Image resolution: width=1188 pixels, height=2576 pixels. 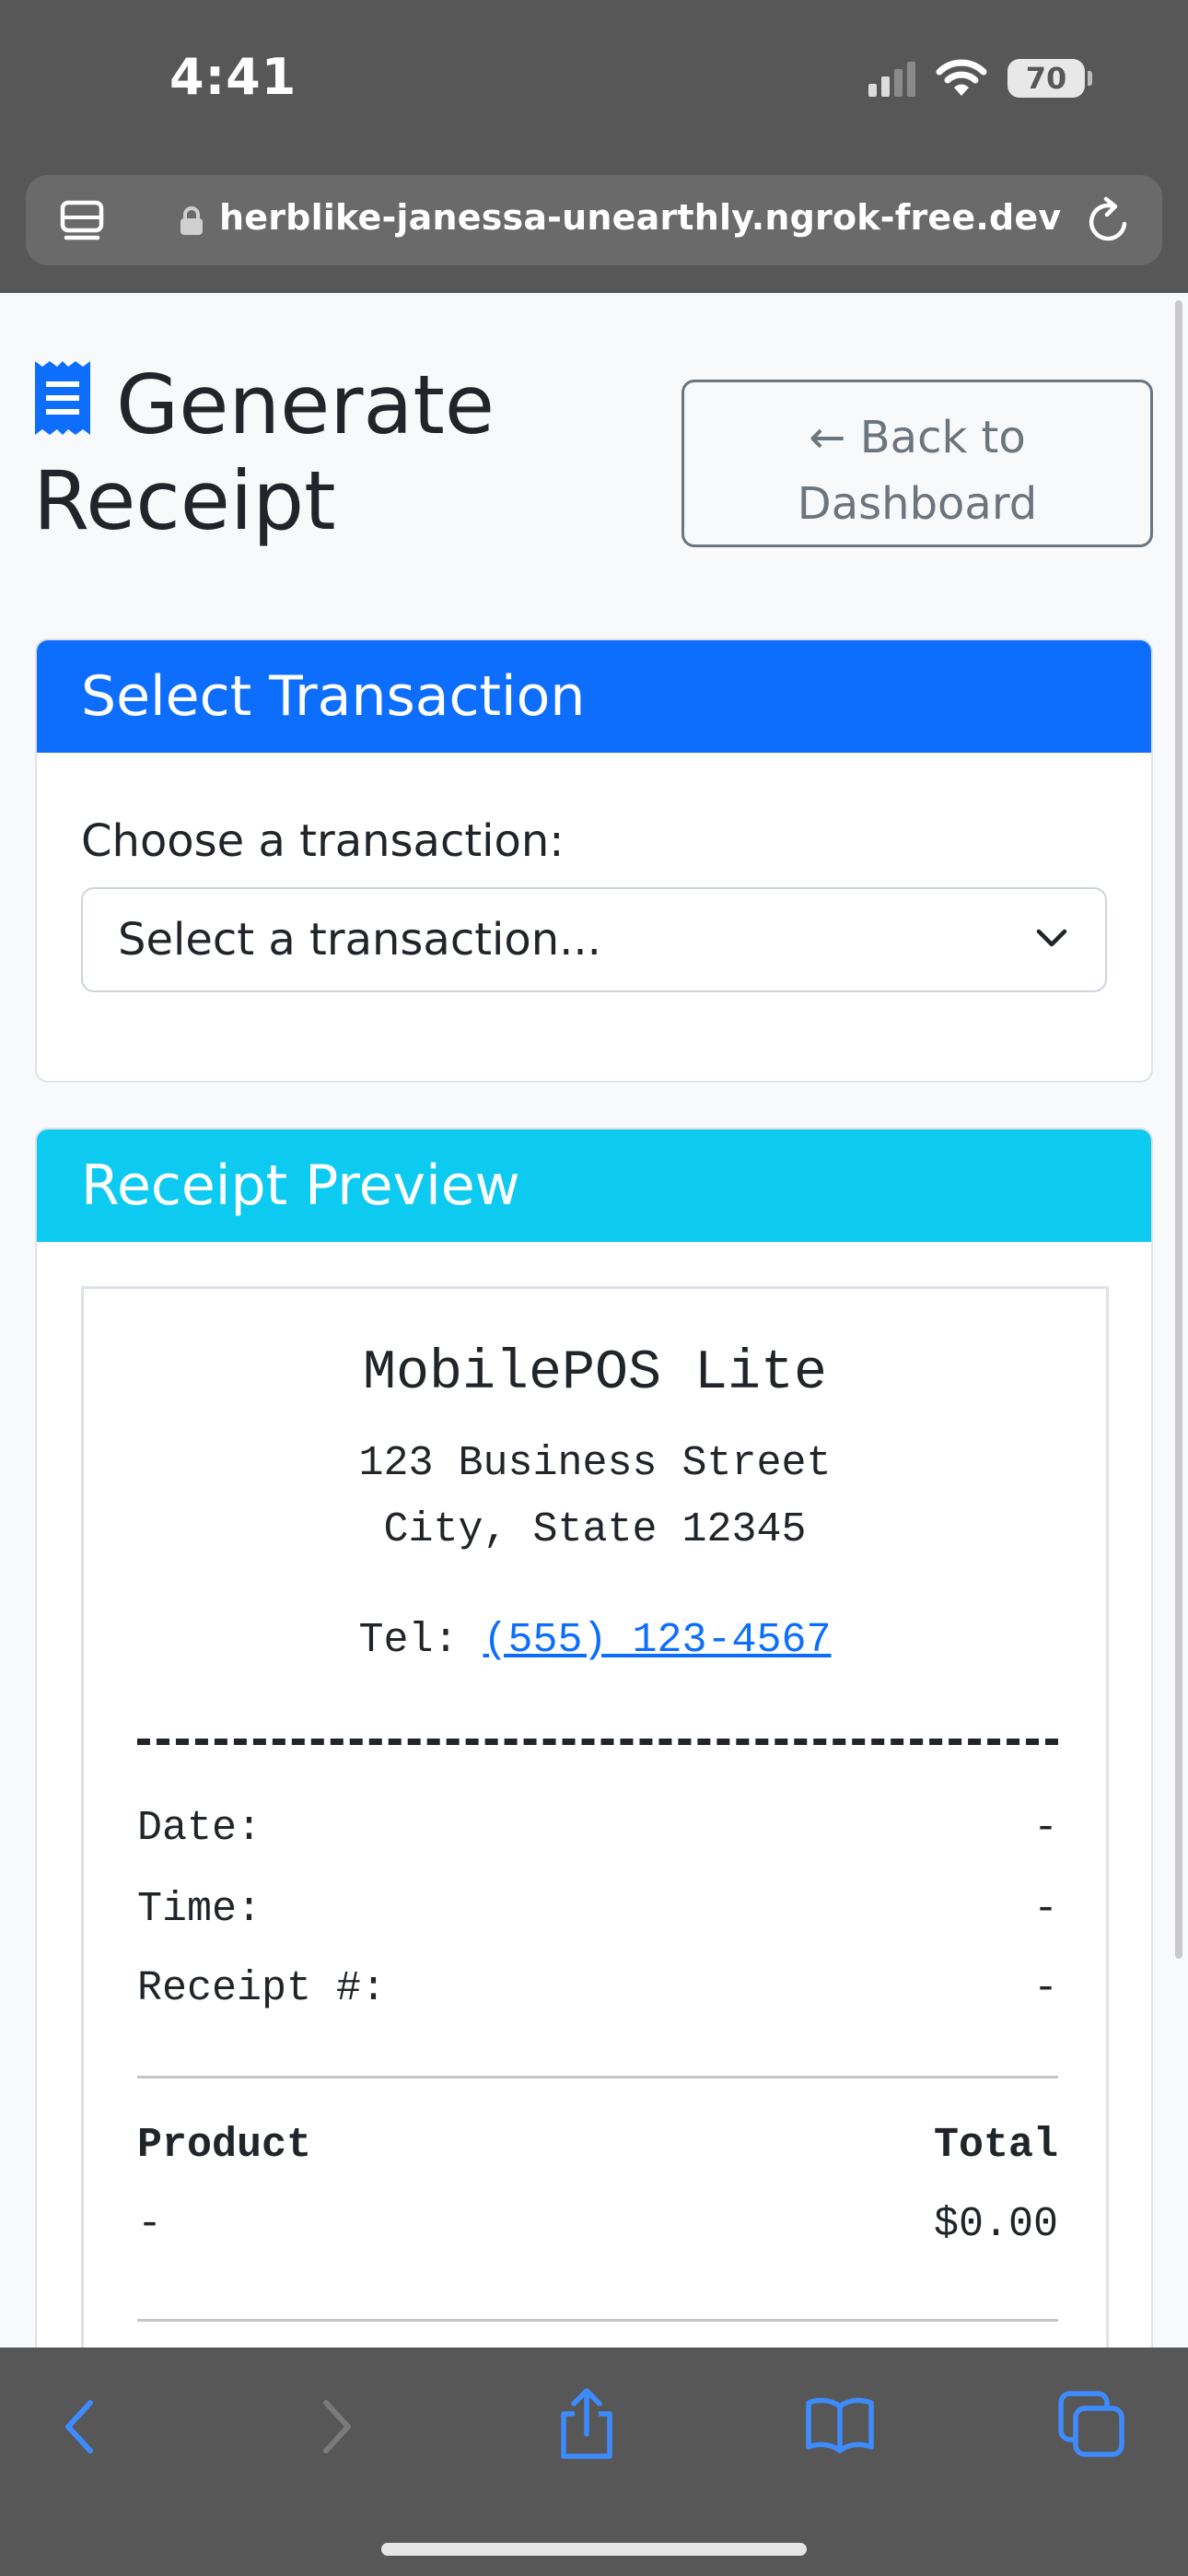 What do you see at coordinates (82, 222) in the screenshot?
I see `tab-overview-icon` at bounding box center [82, 222].